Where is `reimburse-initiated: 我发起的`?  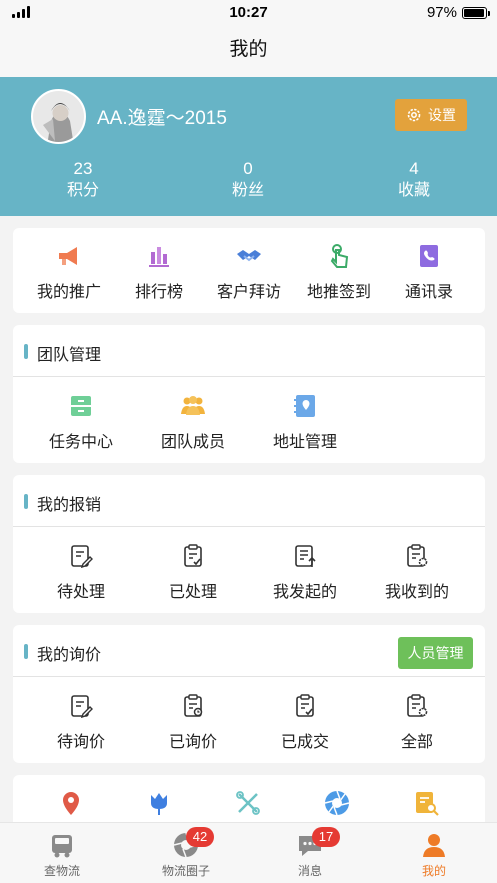 reimburse-initiated: 我发起的 is located at coordinates (305, 572).